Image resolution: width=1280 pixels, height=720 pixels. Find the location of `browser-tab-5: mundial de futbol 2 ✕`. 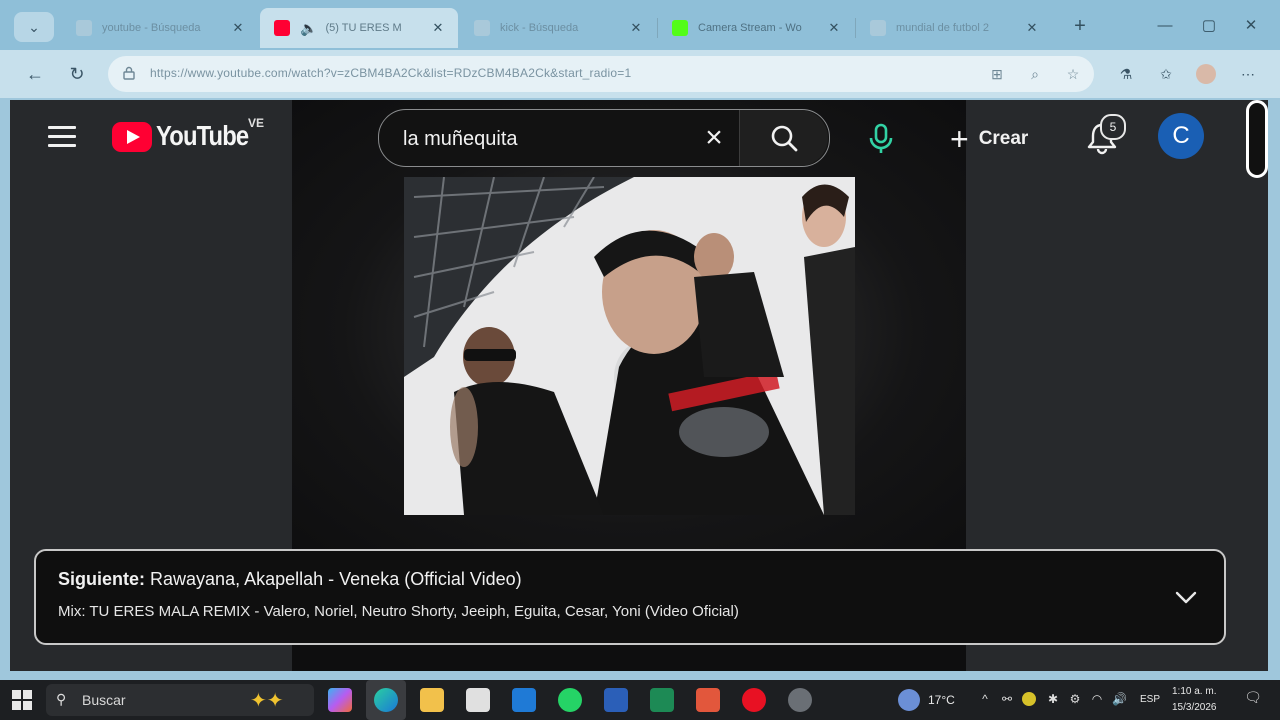

browser-tab-5: mundial de futbol 2 ✕ is located at coordinates (954, 28).